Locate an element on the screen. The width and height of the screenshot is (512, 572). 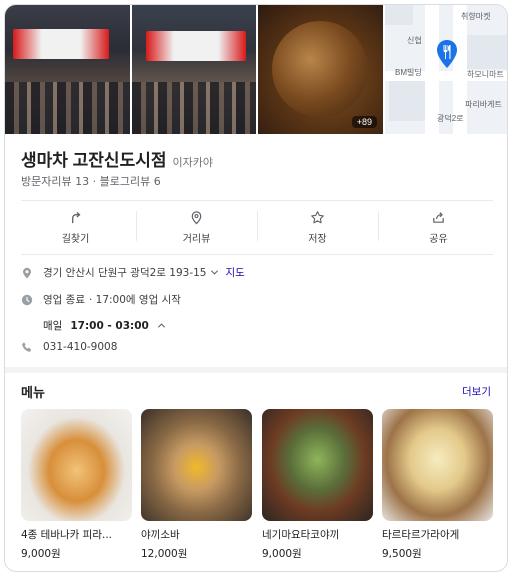
map-label: BM빌딩 is located at coordinates (408, 72).